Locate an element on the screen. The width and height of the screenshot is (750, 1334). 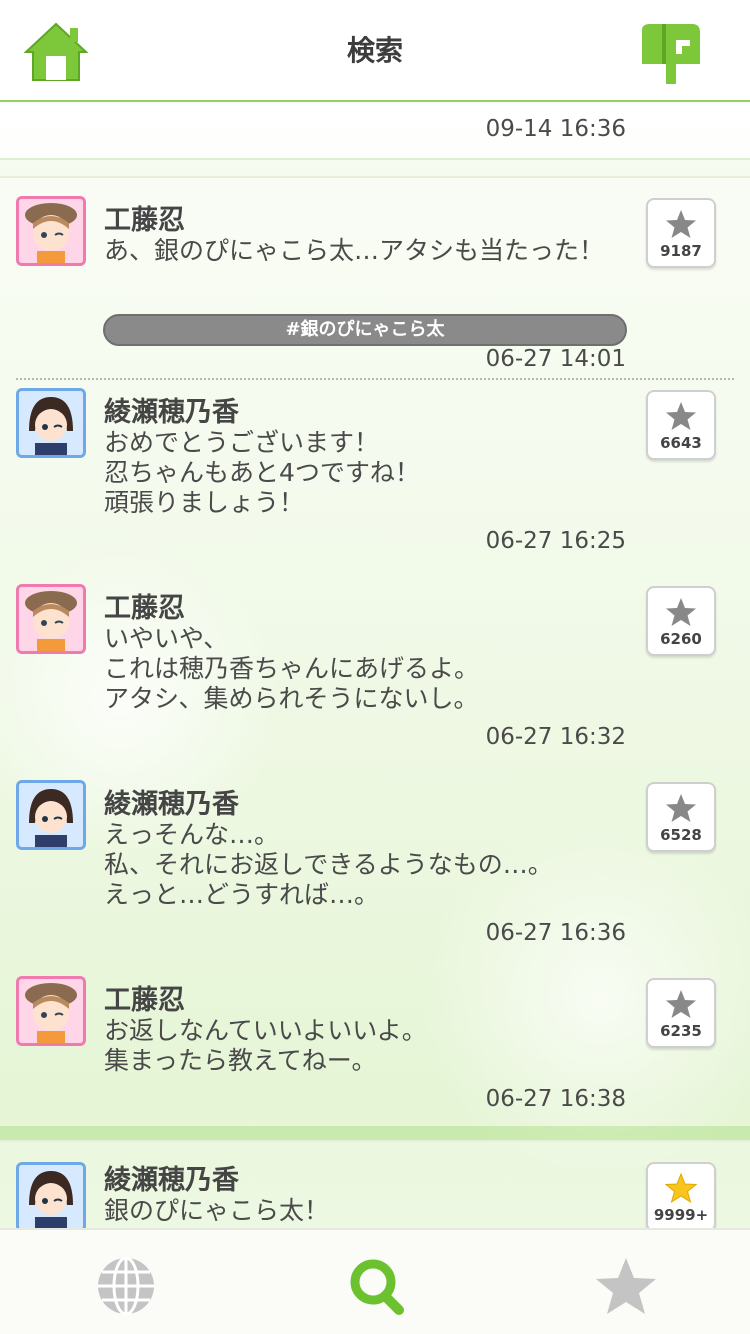
timestamp: 06-27 14:01 is located at coordinates (555, 359).